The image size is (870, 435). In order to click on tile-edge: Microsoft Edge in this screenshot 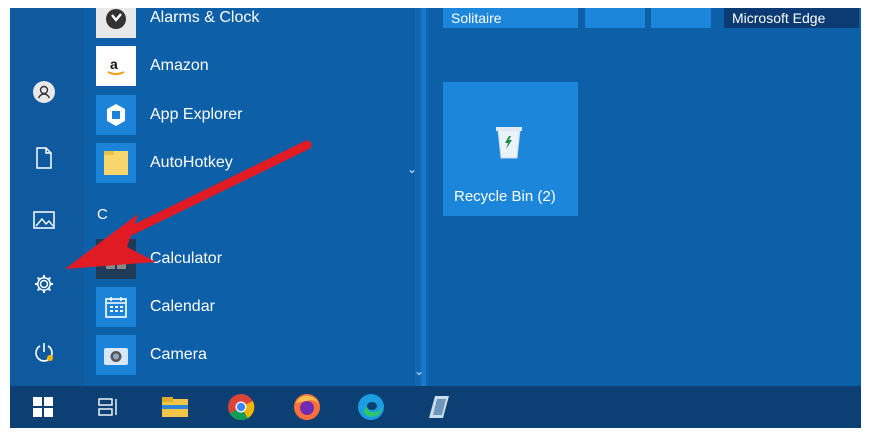, I will do `click(791, 18)`.